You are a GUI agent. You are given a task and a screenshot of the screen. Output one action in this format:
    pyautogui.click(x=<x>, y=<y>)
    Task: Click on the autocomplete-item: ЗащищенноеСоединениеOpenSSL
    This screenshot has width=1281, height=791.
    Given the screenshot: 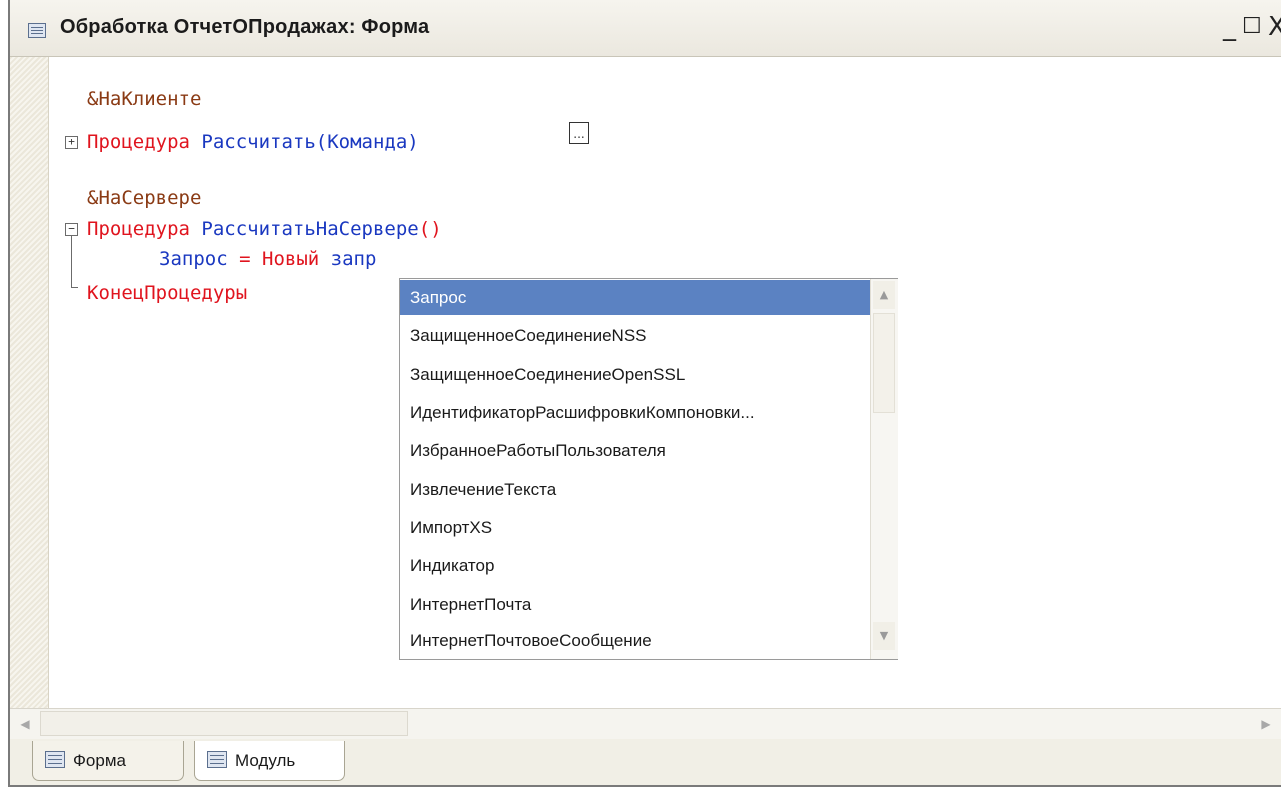 What is the action you would take?
    pyautogui.click(x=635, y=374)
    